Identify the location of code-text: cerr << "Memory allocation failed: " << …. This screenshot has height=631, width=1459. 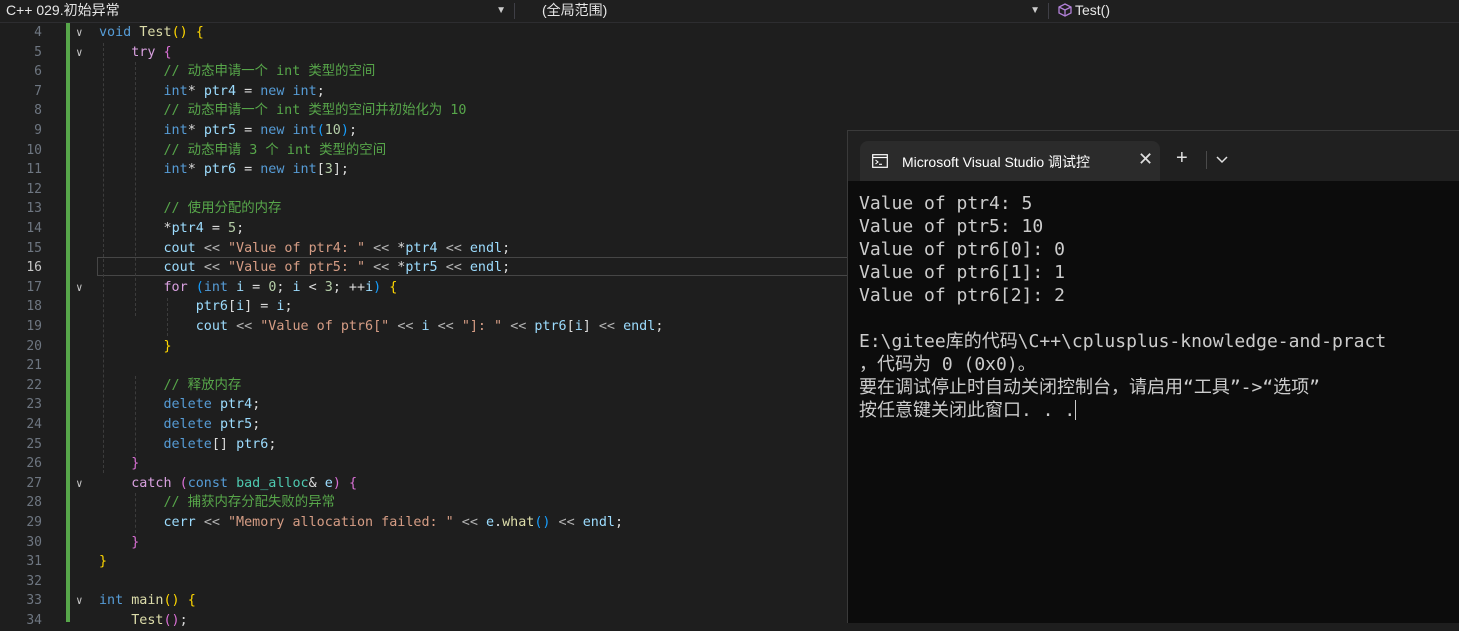
(393, 522).